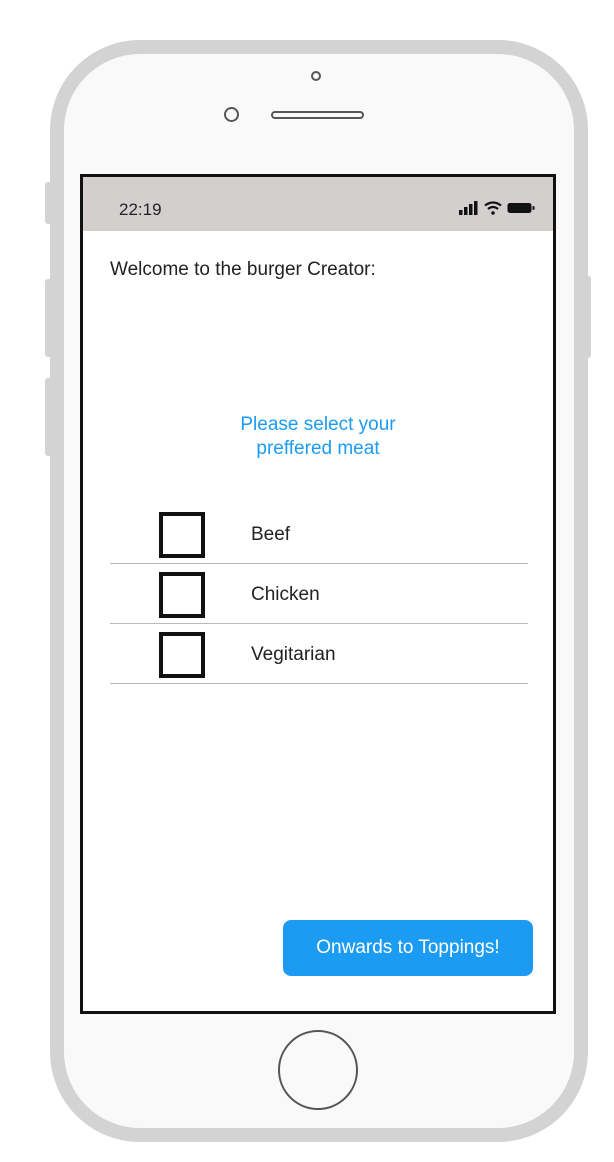  What do you see at coordinates (182, 535) in the screenshot?
I see `beef-checkbox` at bounding box center [182, 535].